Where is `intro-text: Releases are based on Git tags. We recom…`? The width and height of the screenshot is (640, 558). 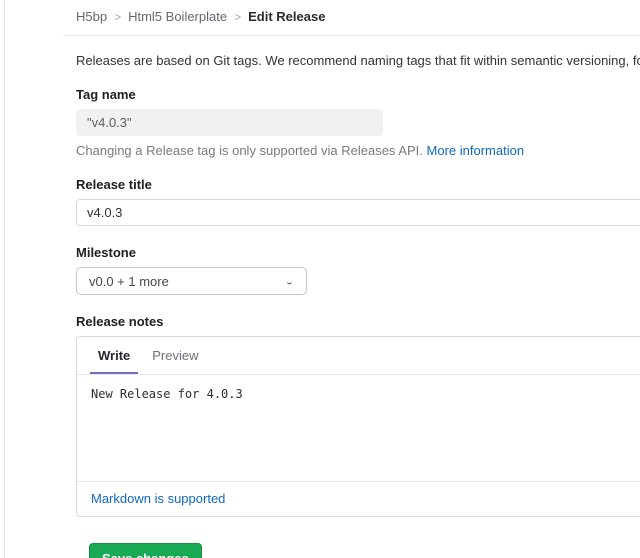
intro-text: Releases are based on Git tags. We recom… is located at coordinates (358, 60).